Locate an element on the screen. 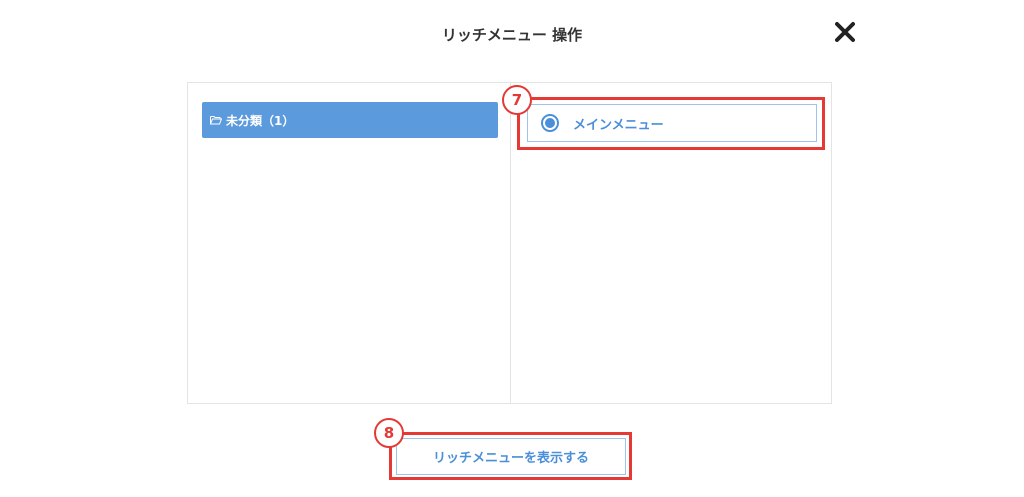 The width and height of the screenshot is (1024, 497). close-icon is located at coordinates (845, 32).